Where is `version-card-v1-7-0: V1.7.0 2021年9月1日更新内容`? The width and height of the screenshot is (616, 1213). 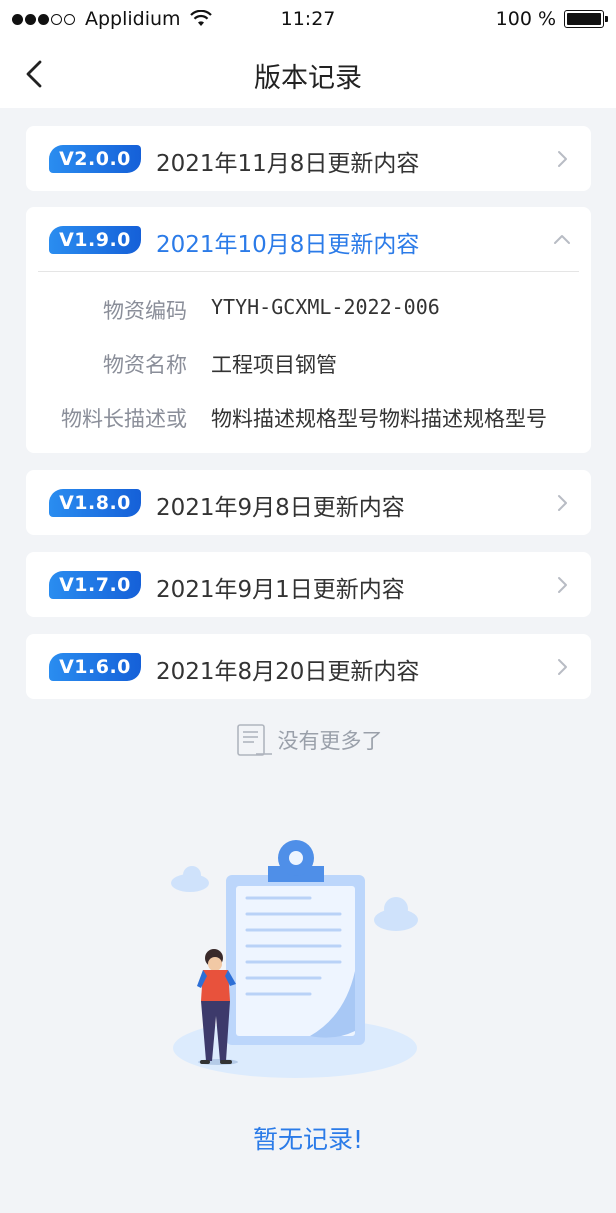
version-card-v1-7-0: V1.7.0 2021年9月1日更新内容 is located at coordinates (308, 584).